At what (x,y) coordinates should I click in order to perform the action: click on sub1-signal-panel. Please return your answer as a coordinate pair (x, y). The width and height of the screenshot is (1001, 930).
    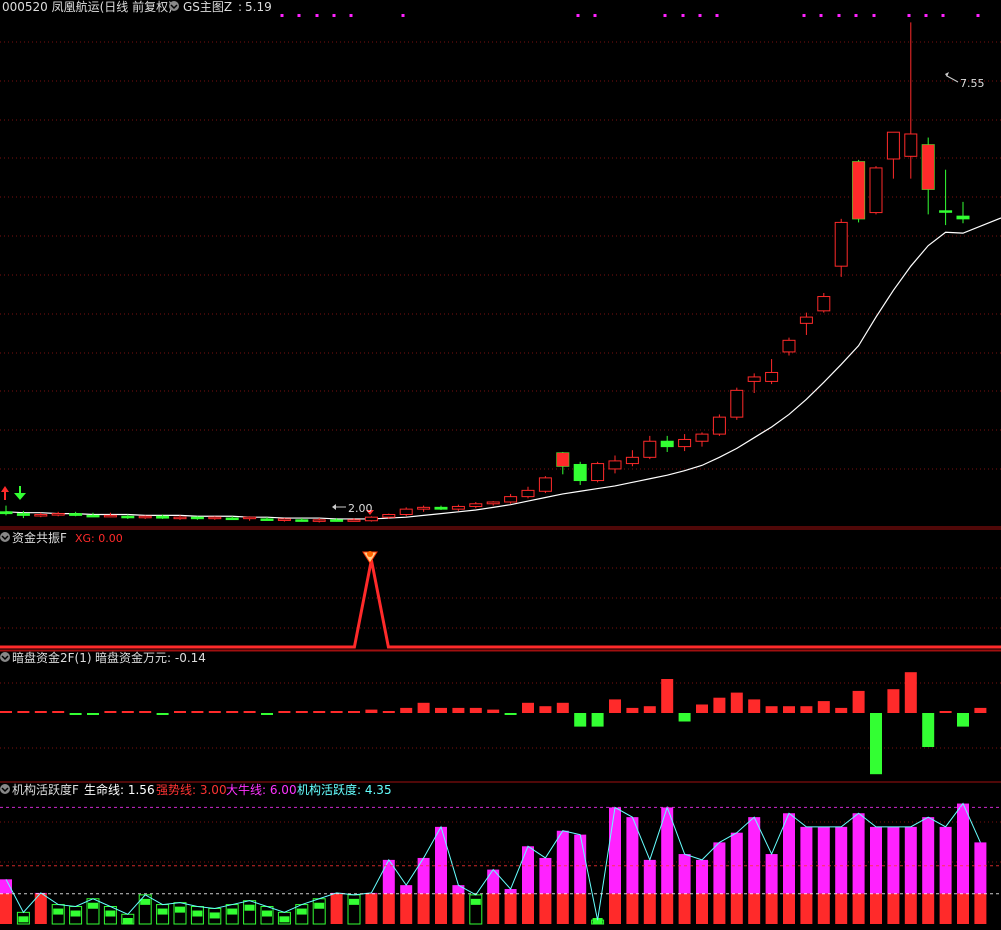
    Looking at the image, I should click on (500, 604).